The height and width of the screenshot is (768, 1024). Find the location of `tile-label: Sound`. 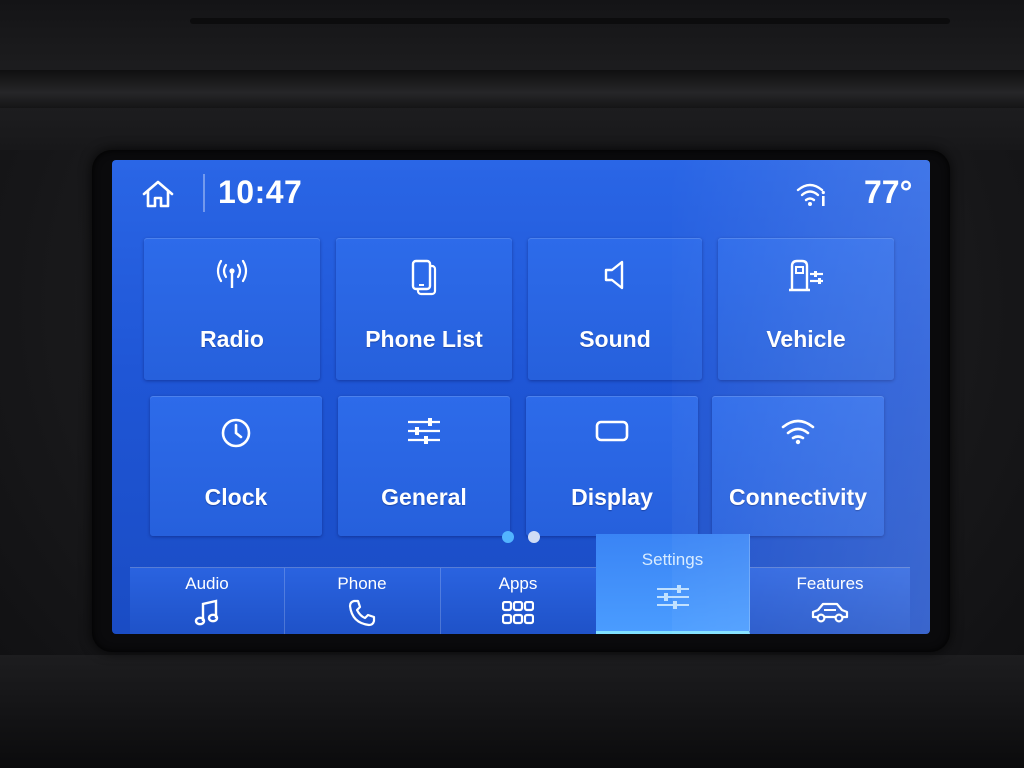

tile-label: Sound is located at coordinates (615, 339).